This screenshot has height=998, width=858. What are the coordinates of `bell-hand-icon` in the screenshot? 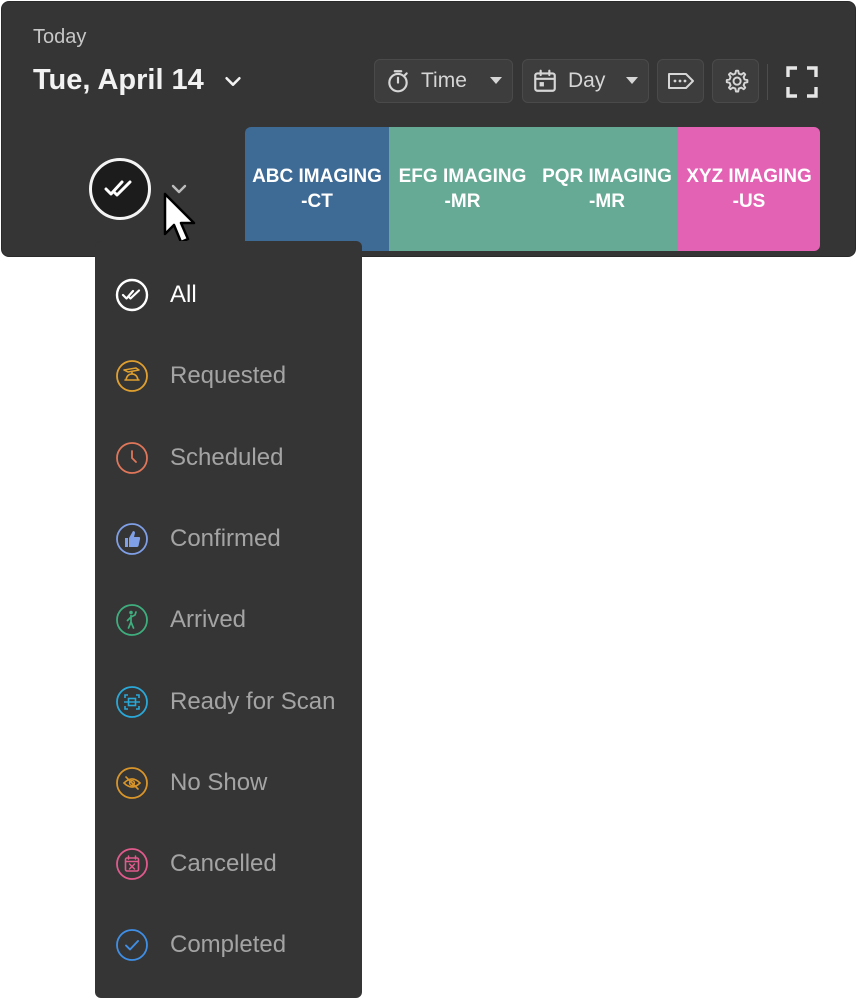 It's located at (132, 376).